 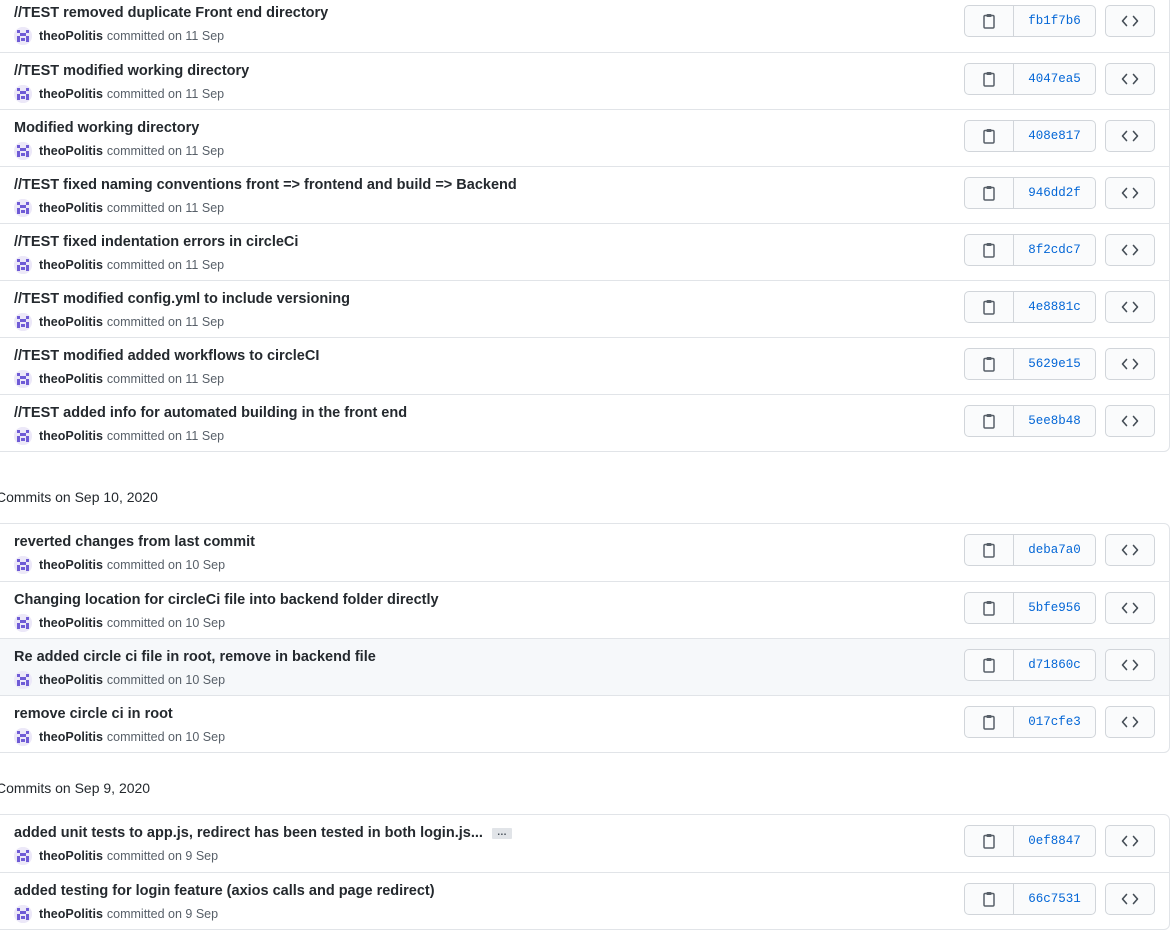 I want to click on commit-message-link: remove circle ci in root, so click(x=93, y=714).